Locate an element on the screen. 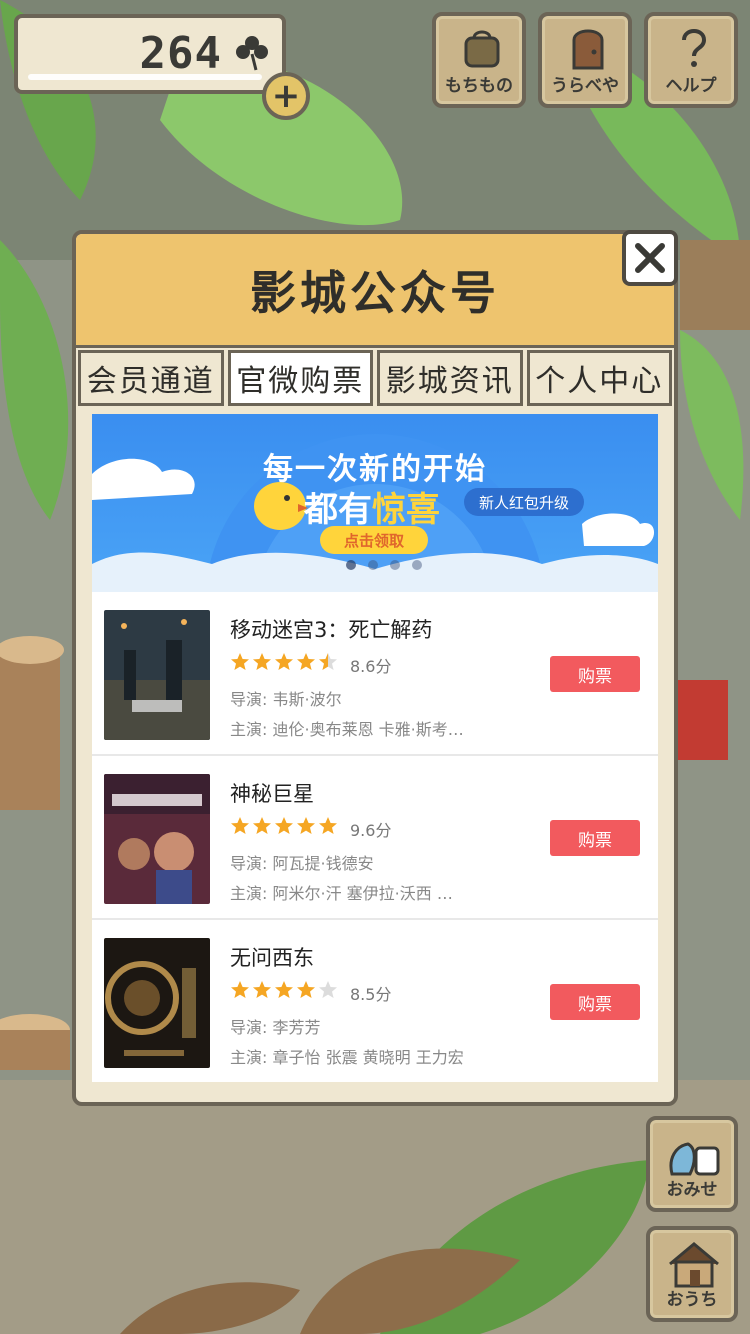 Image resolution: width=750 pixels, height=1334 pixels. movie-director: 导演: 李芳芳 is located at coordinates (275, 1027).